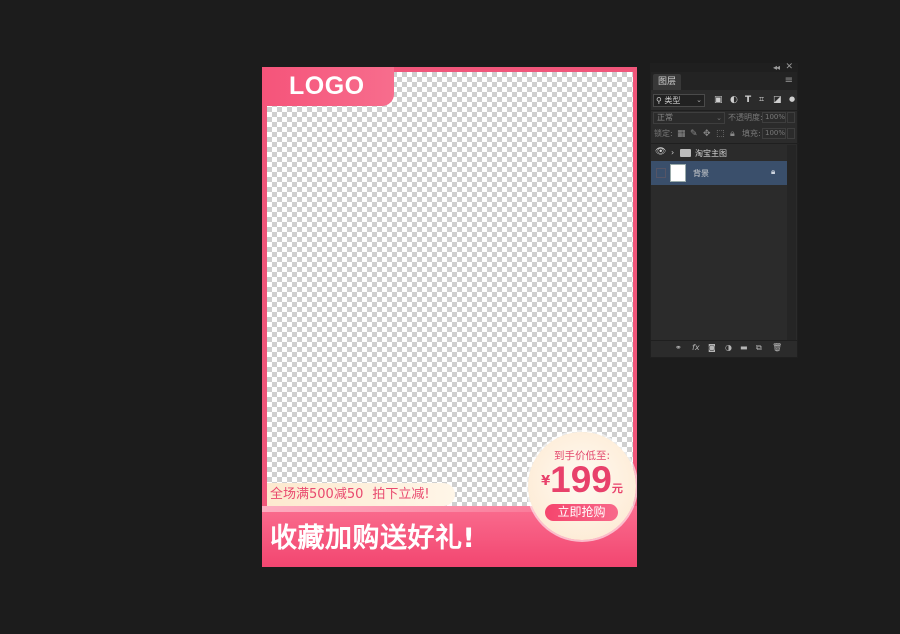 Image resolution: width=900 pixels, height=634 pixels. Describe the element at coordinates (678, 173) in the screenshot. I see `layer-thumbnail` at that location.